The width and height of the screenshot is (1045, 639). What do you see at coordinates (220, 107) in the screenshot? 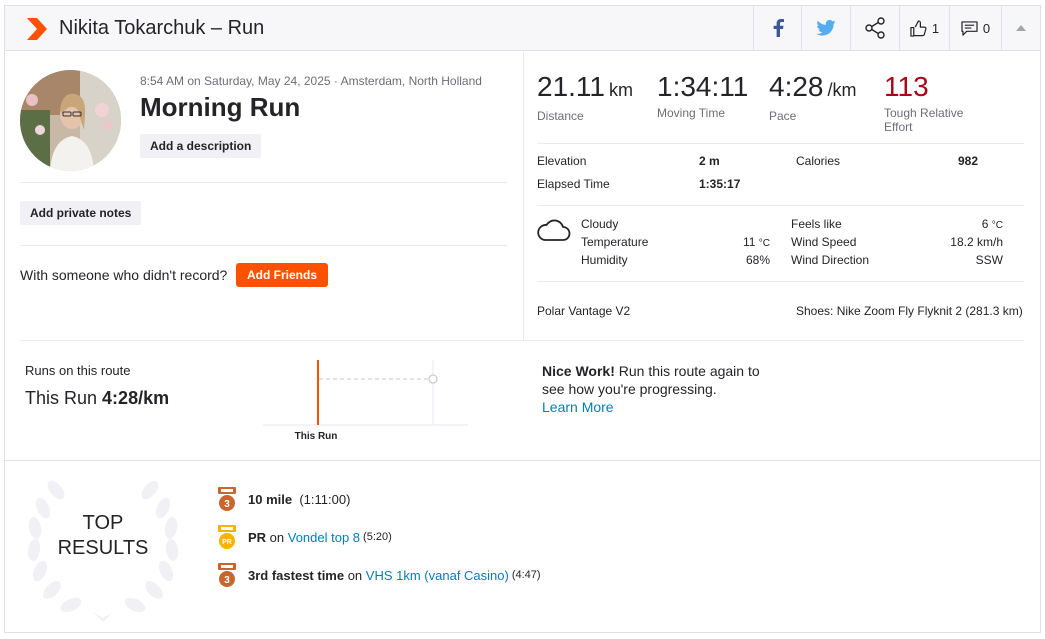
I see `activity-title: Morning Run` at bounding box center [220, 107].